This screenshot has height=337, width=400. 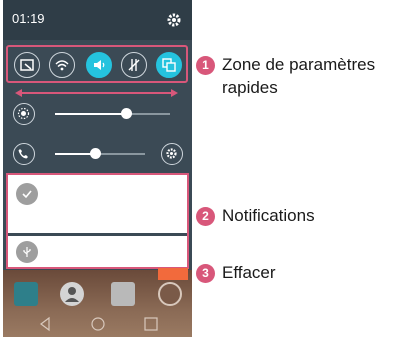 What do you see at coordinates (151, 324) in the screenshot?
I see `recents-icon` at bounding box center [151, 324].